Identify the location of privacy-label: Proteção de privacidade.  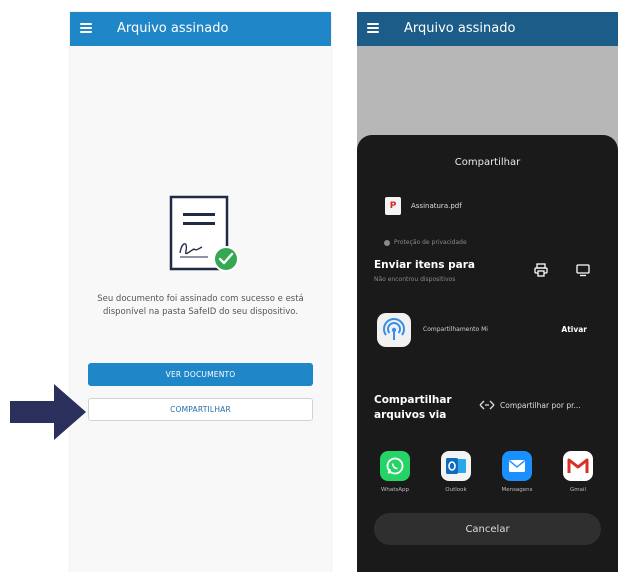
(430, 242).